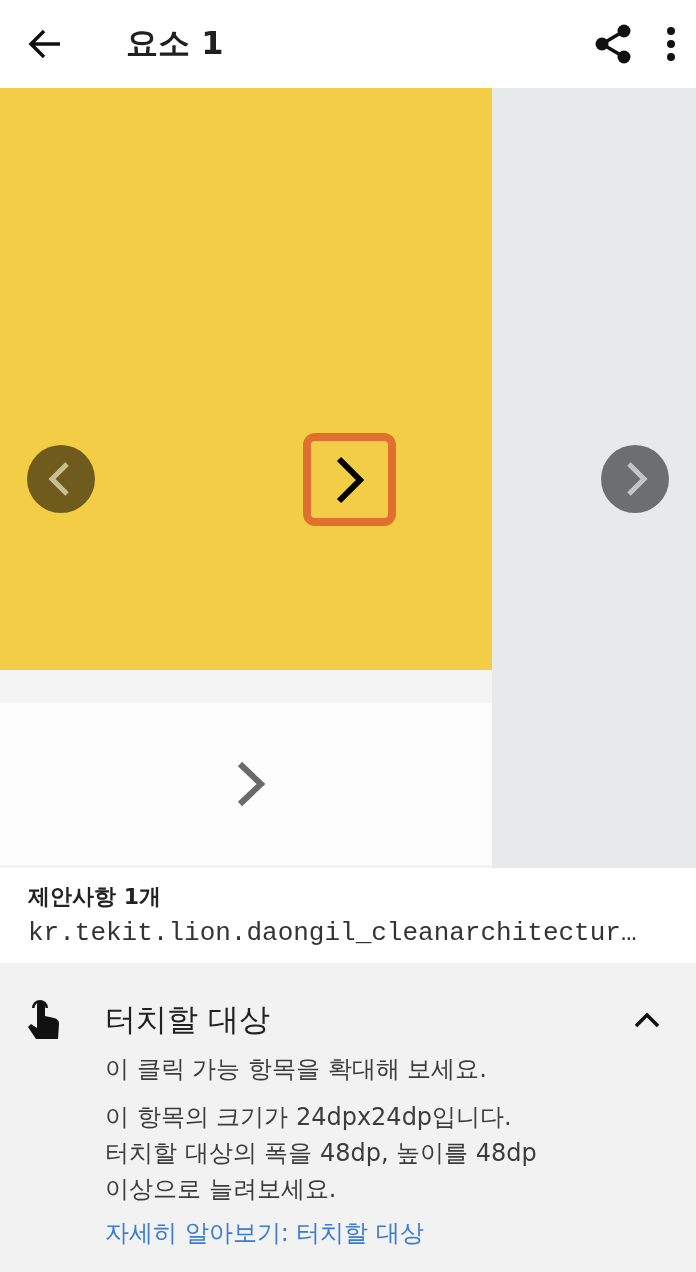 Image resolution: width=696 pixels, height=1272 pixels. I want to click on back-arrow-icon, so click(45, 44).